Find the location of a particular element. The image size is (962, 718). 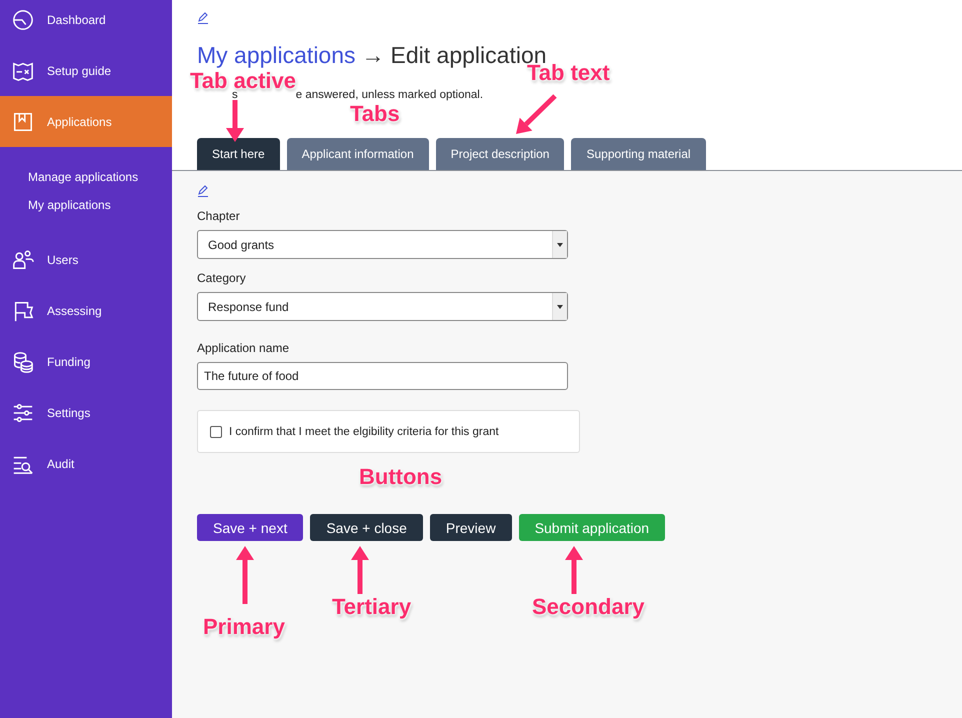

dropdown: Good grants is located at coordinates (382, 244).